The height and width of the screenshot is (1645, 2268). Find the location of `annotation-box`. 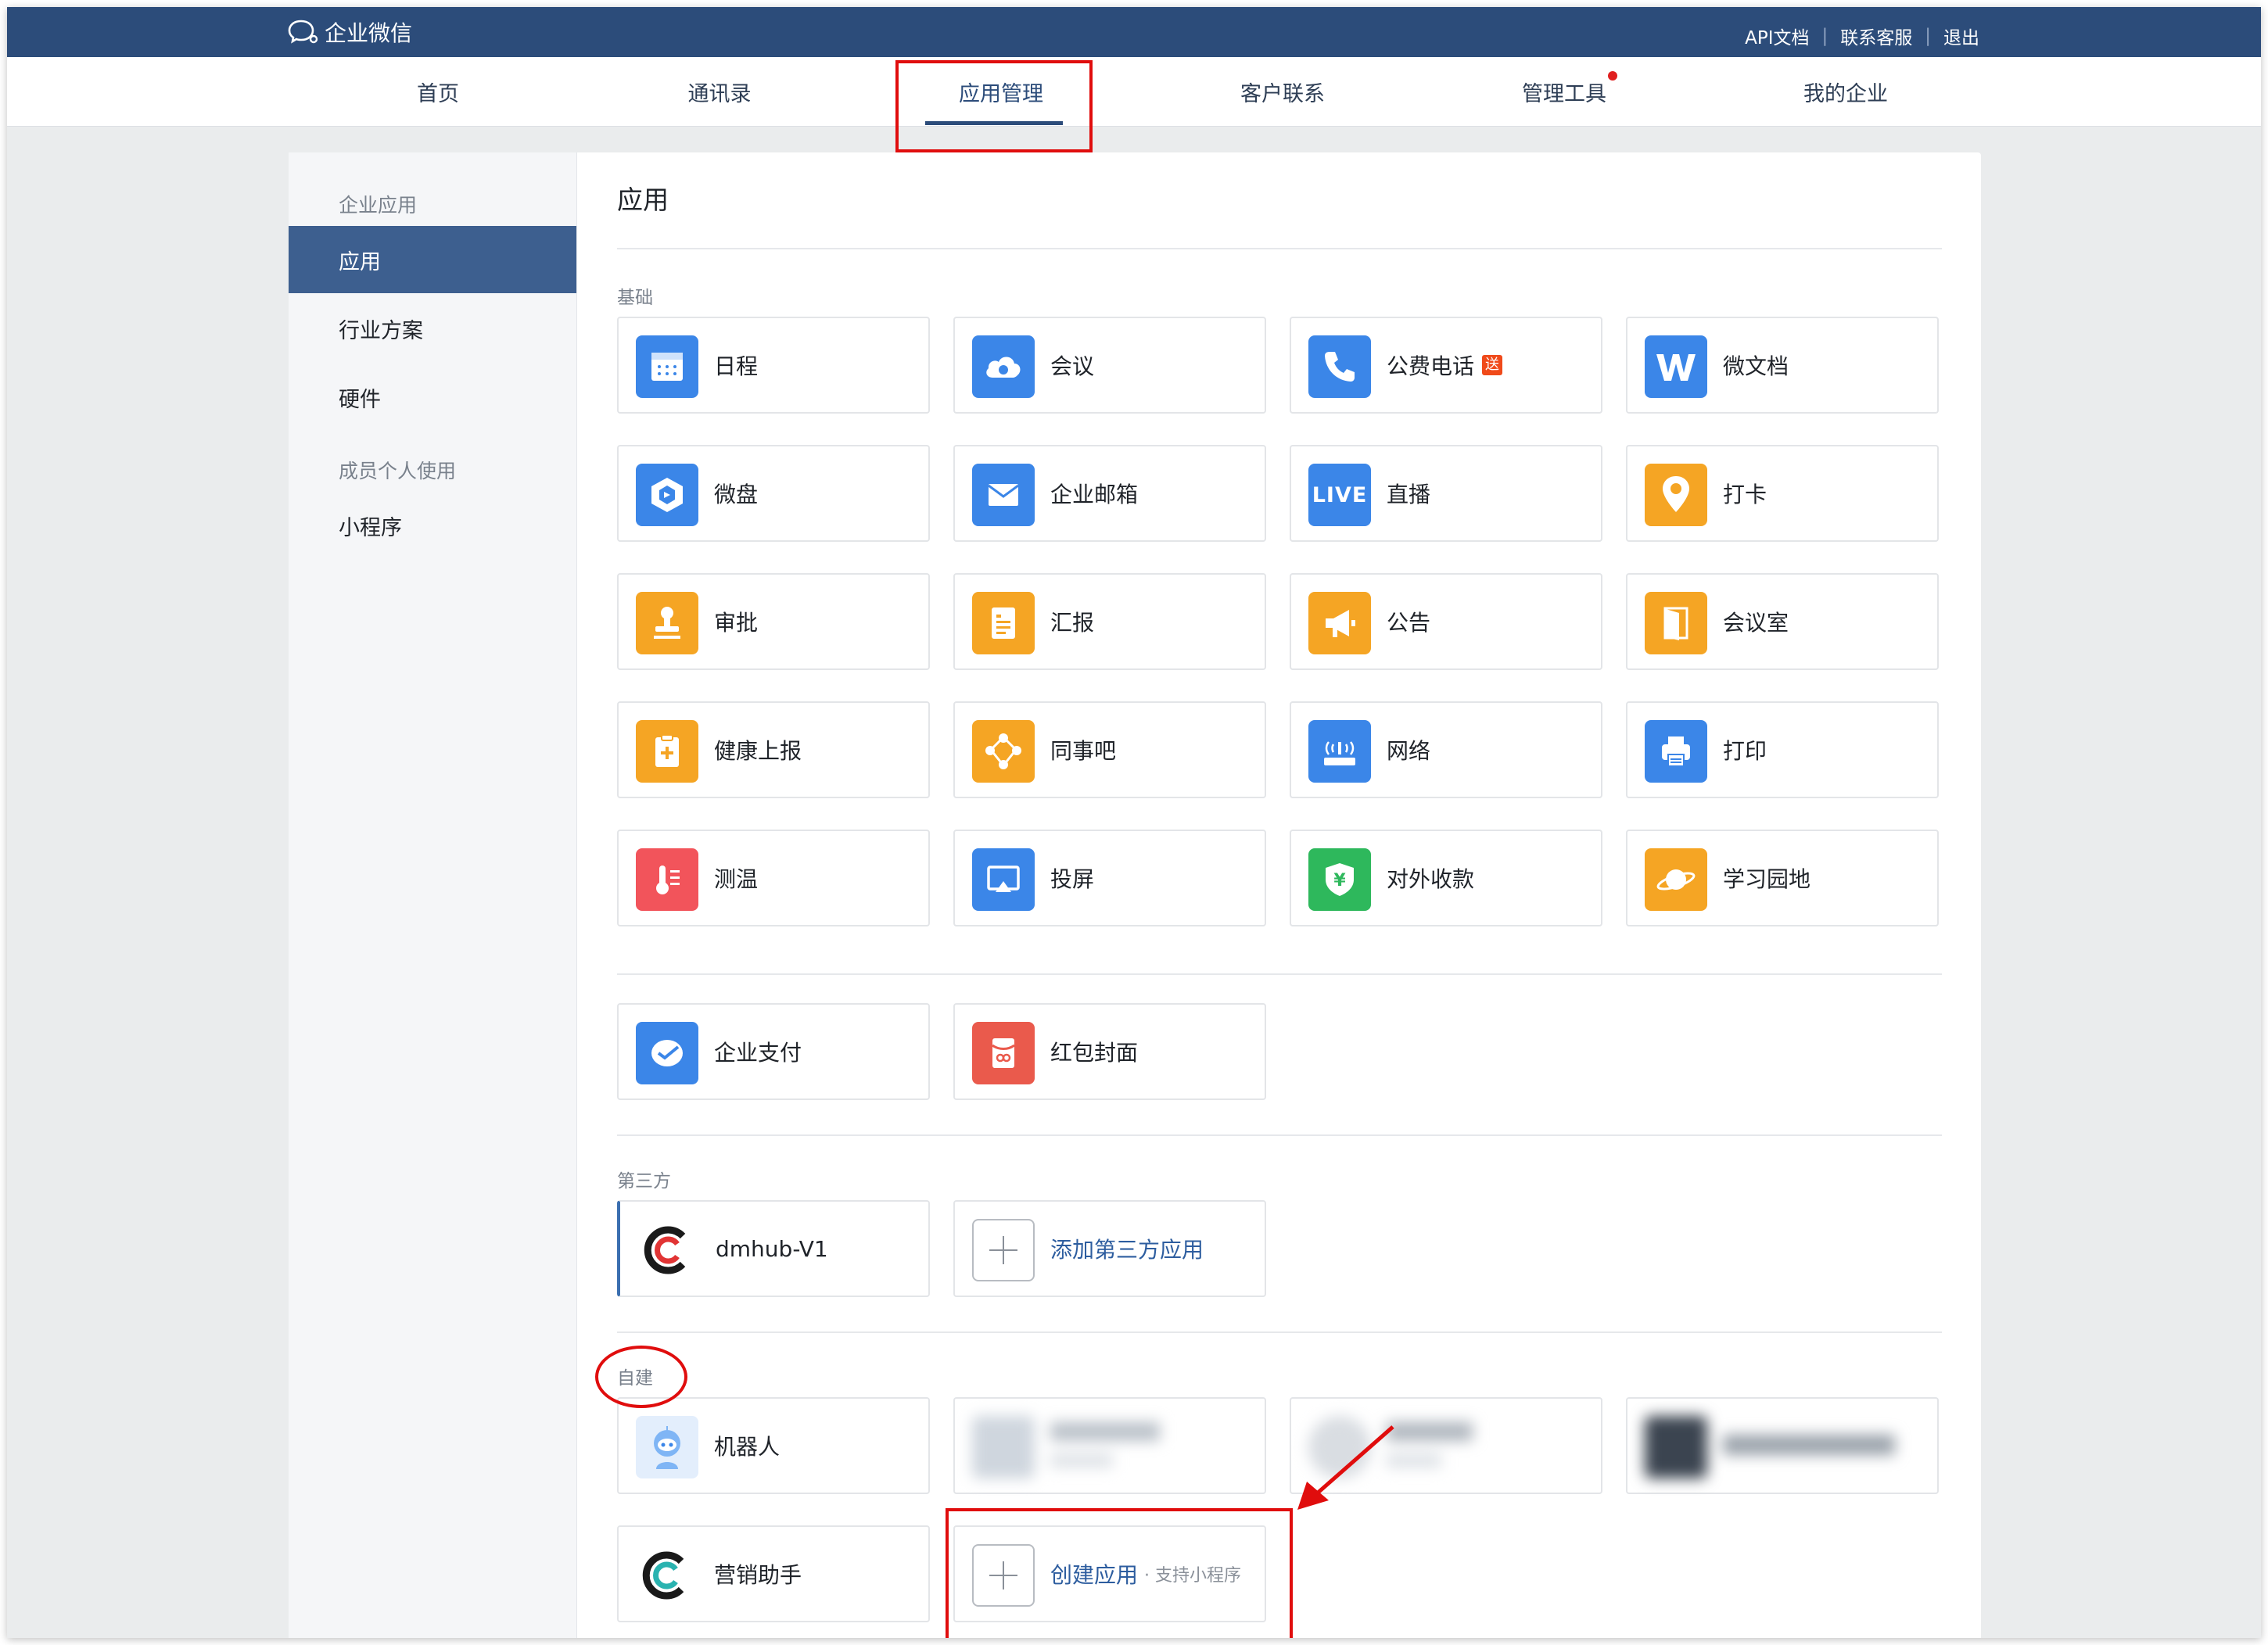

annotation-box is located at coordinates (1120, 1573).